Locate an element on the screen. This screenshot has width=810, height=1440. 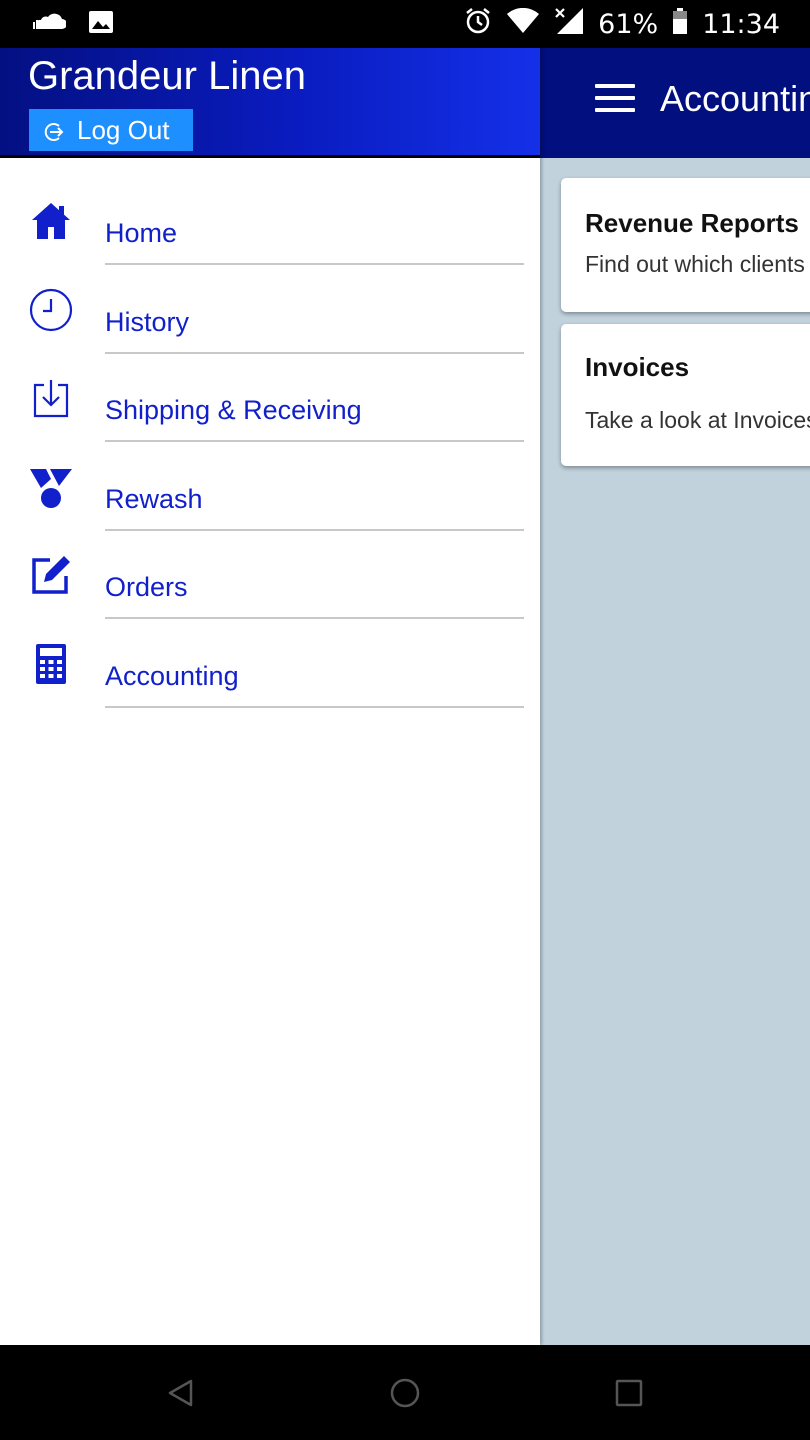
edit-icon is located at coordinates (51, 575).